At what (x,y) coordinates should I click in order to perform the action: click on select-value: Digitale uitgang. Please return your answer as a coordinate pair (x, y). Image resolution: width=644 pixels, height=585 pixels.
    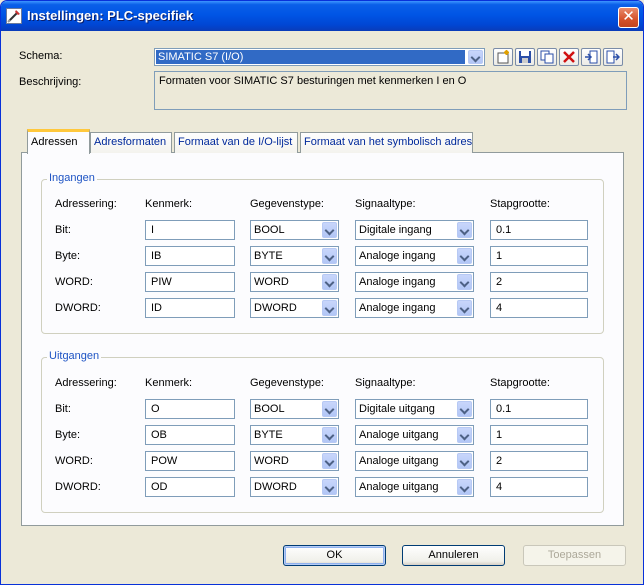
    Looking at the image, I should click on (397, 409).